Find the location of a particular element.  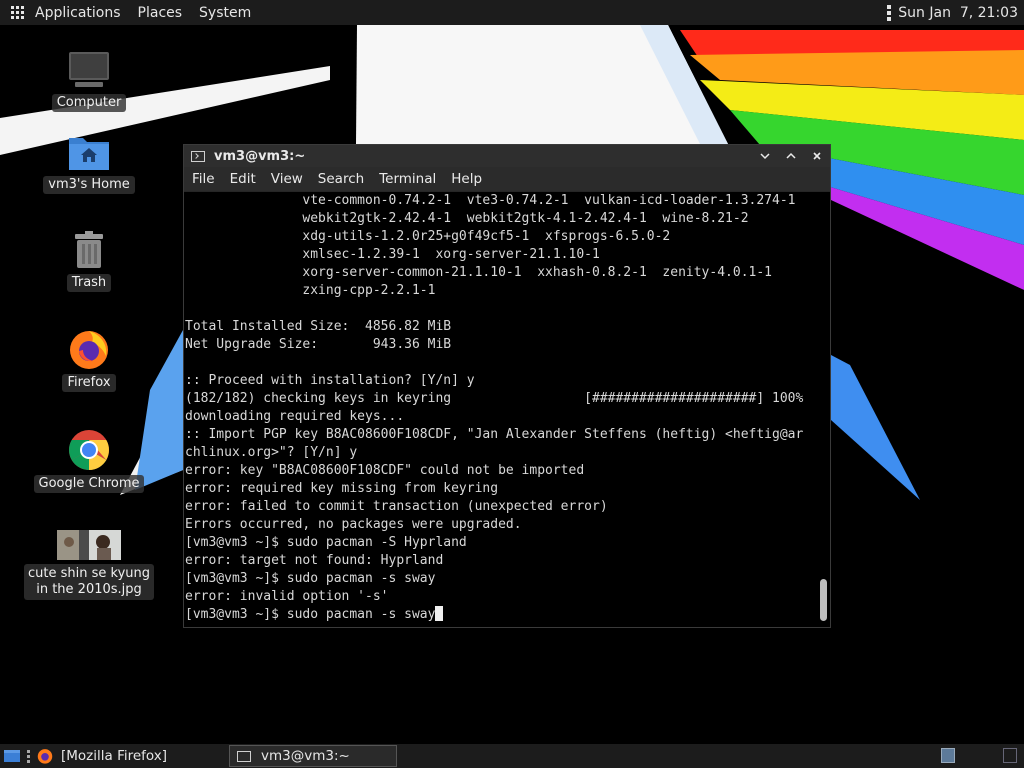

desktop-icon-home: vm3's Home is located at coordinates (89, 163).